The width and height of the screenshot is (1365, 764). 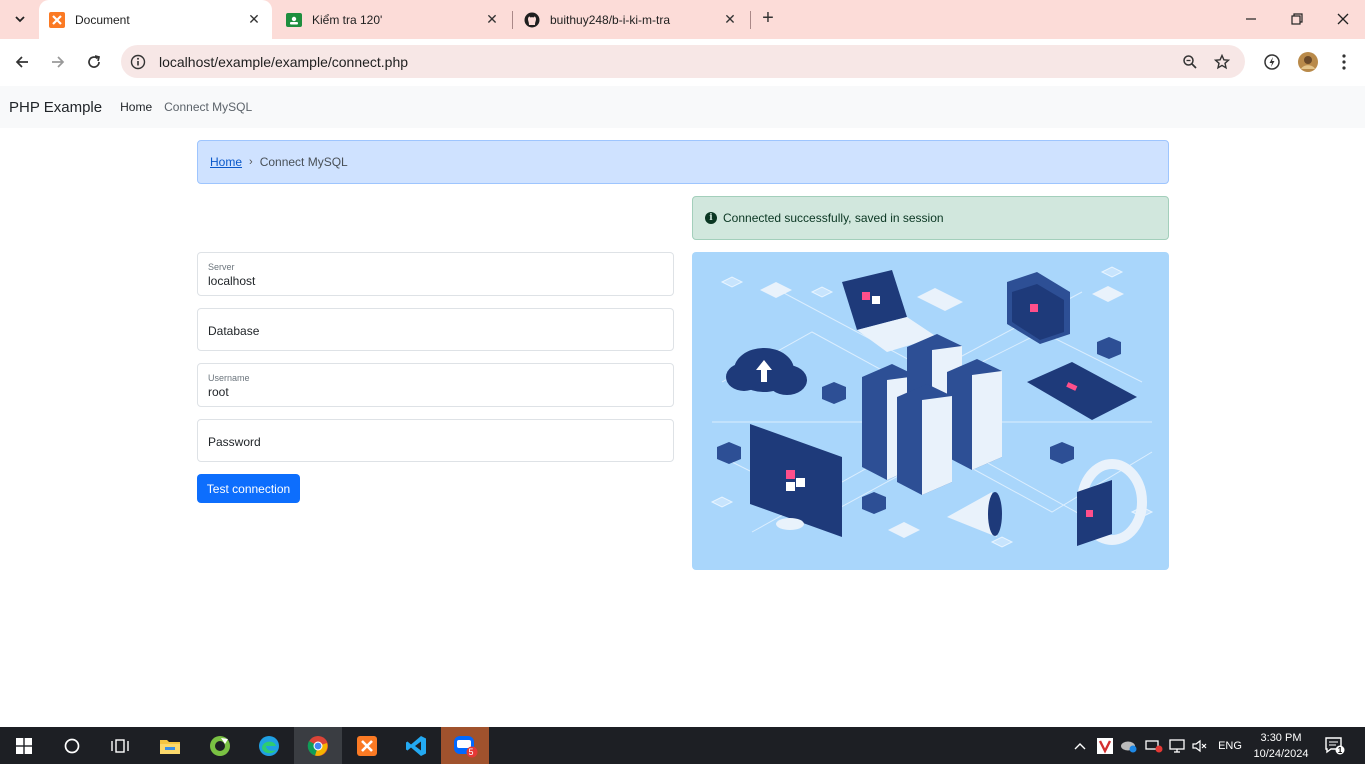 I want to click on tray-network-alert, so click(x=1154, y=745).